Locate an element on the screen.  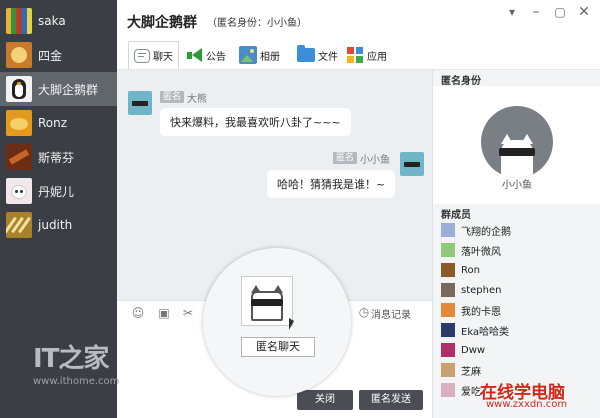
cursor-icon is located at coordinates (291, 324).